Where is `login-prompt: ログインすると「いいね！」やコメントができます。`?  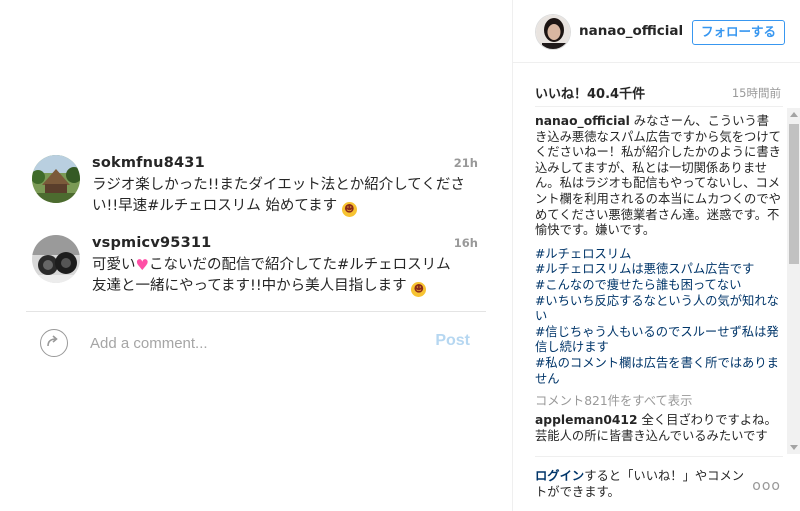
login-prompt: ログインすると「いいね！」やコメントができます。 is located at coordinates (645, 484).